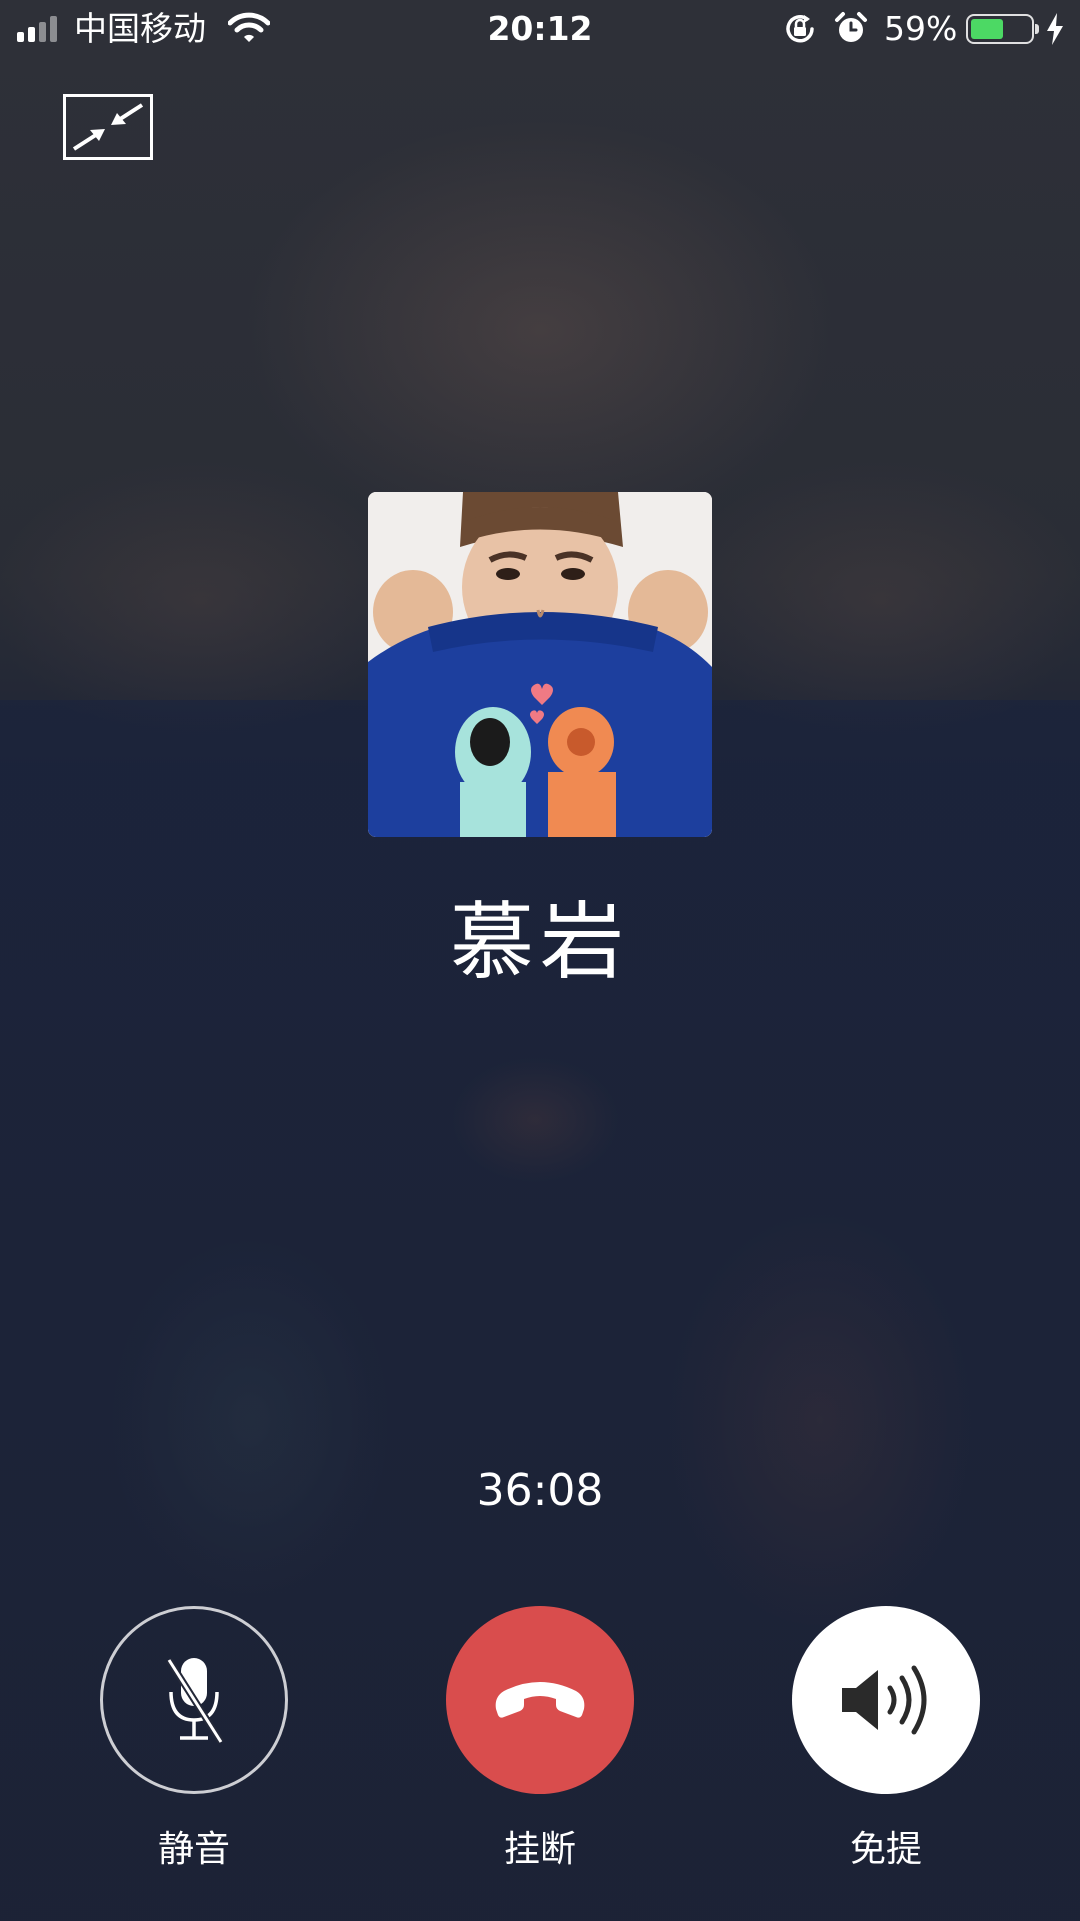  What do you see at coordinates (1055, 29) in the screenshot?
I see `charging-icon` at bounding box center [1055, 29].